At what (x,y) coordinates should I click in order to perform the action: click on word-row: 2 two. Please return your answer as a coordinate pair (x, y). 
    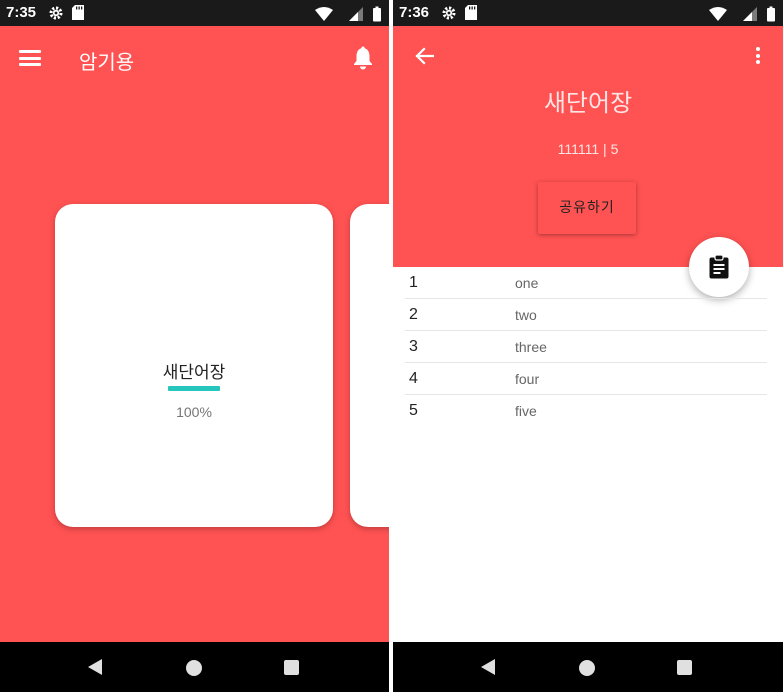
    Looking at the image, I should click on (586, 315).